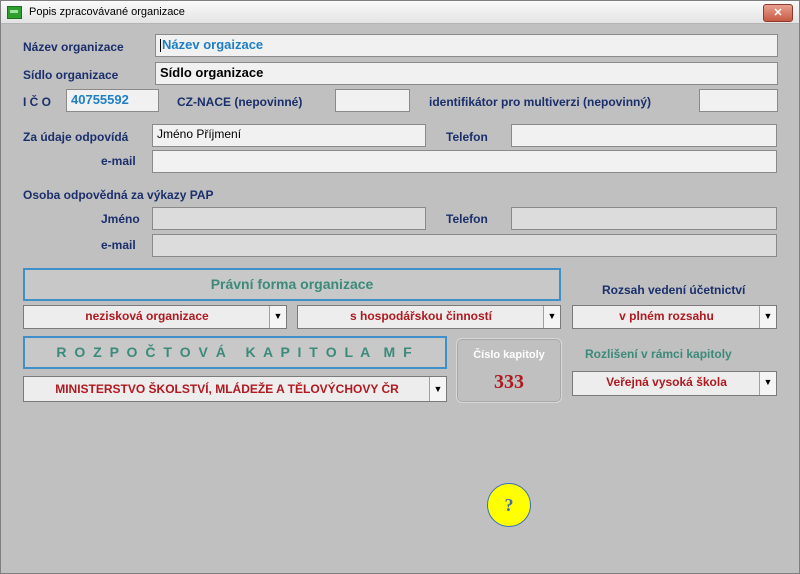 The width and height of the screenshot is (800, 574). I want to click on org-name-value: Název orgaizace, so click(213, 44).